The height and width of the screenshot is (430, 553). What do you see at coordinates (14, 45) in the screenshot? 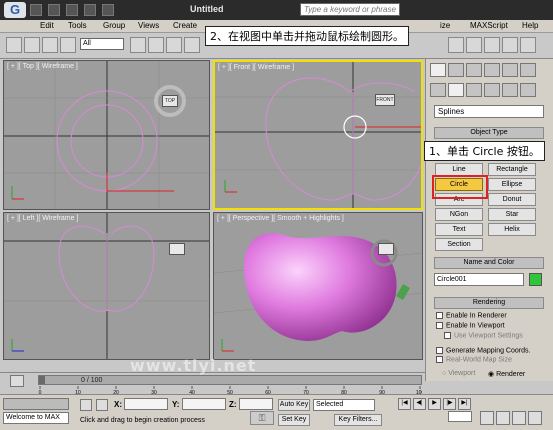
I see `undo-button-icon` at bounding box center [14, 45].